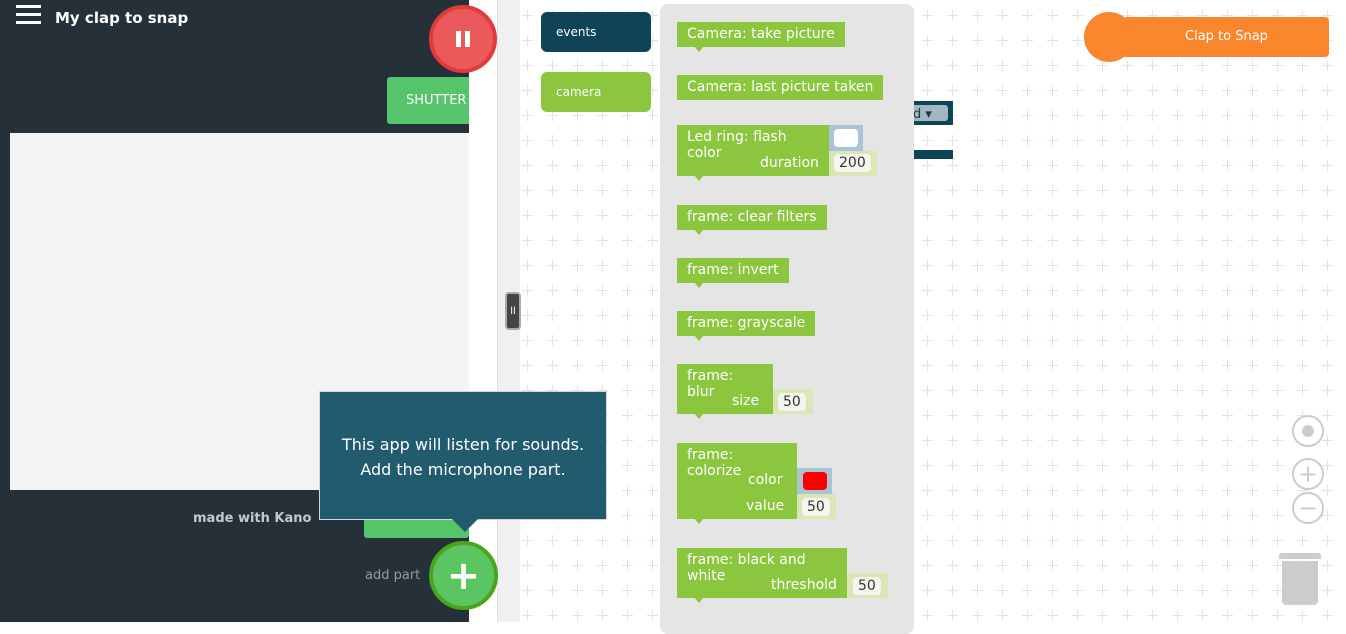  What do you see at coordinates (463, 39) in the screenshot?
I see `pause-button` at bounding box center [463, 39].